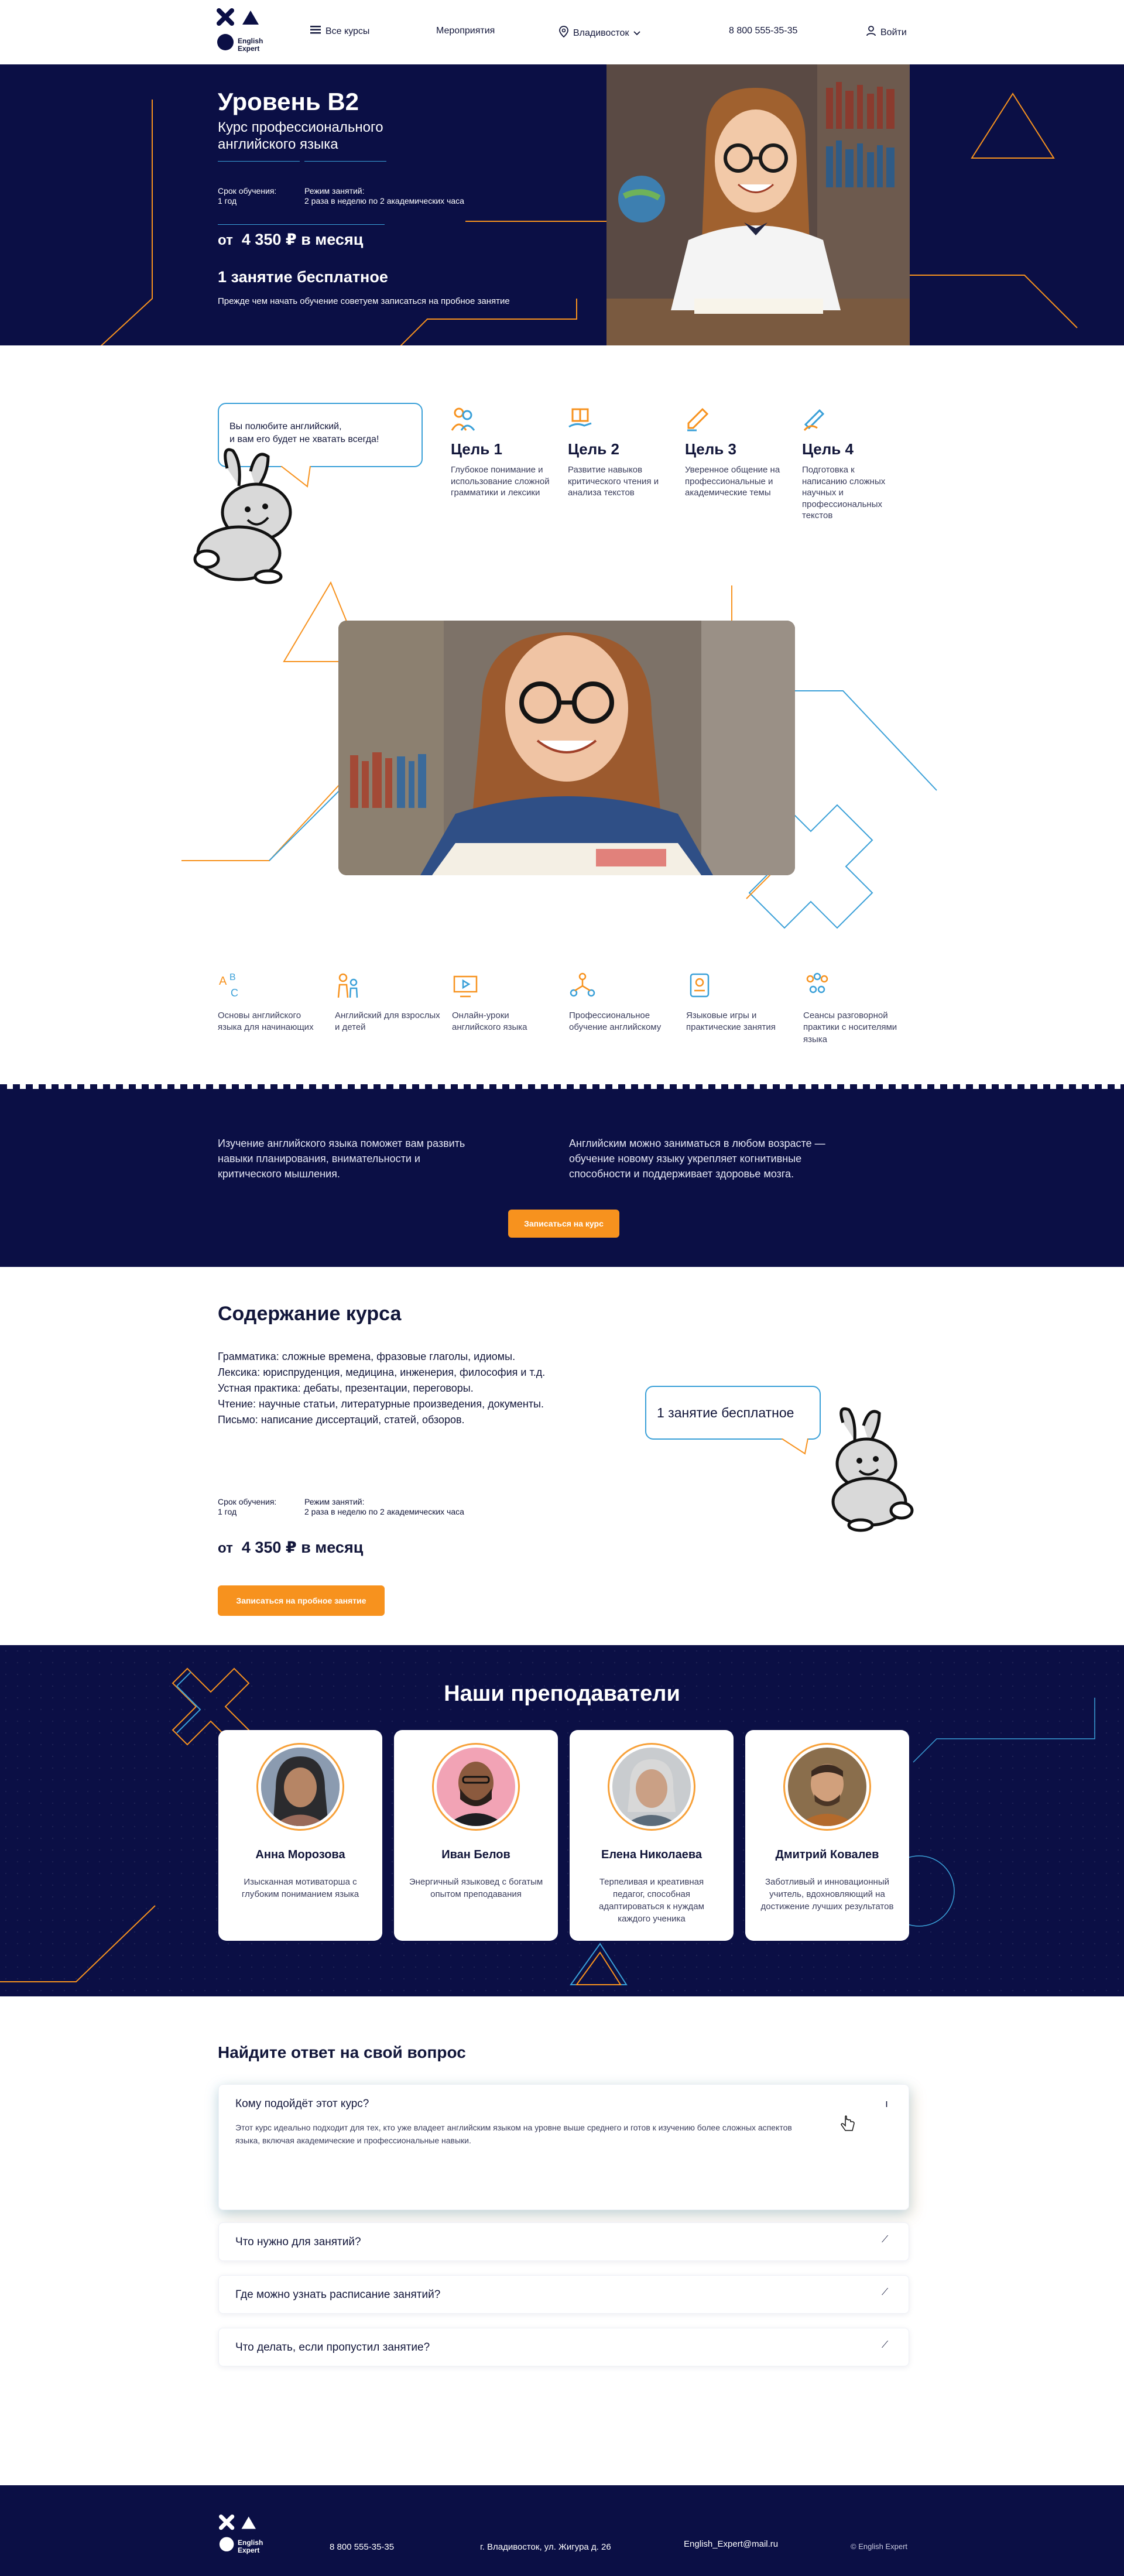 The width and height of the screenshot is (1124, 2576). Describe the element at coordinates (248, 1502) in the screenshot. I see `content-duration-label: Срок обучения:` at that location.